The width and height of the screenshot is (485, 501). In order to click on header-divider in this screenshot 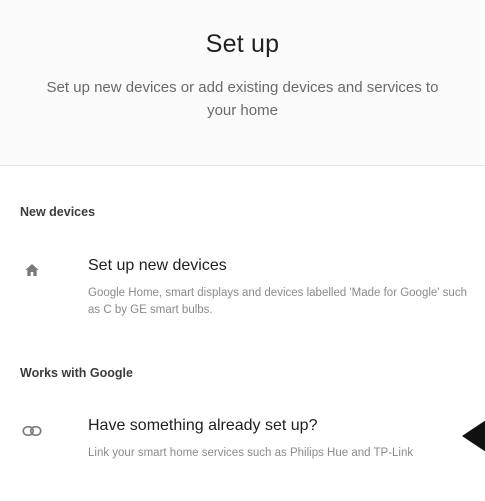, I will do `click(242, 165)`.